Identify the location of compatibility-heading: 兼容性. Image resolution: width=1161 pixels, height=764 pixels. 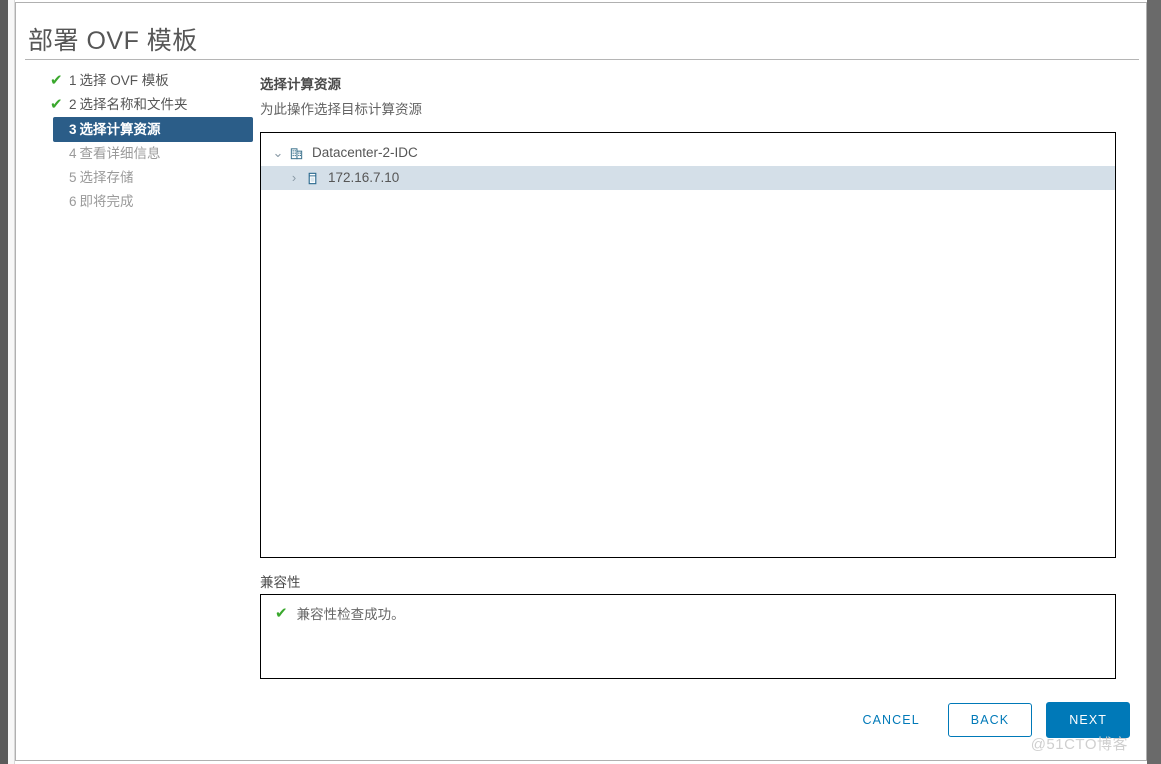
(280, 582).